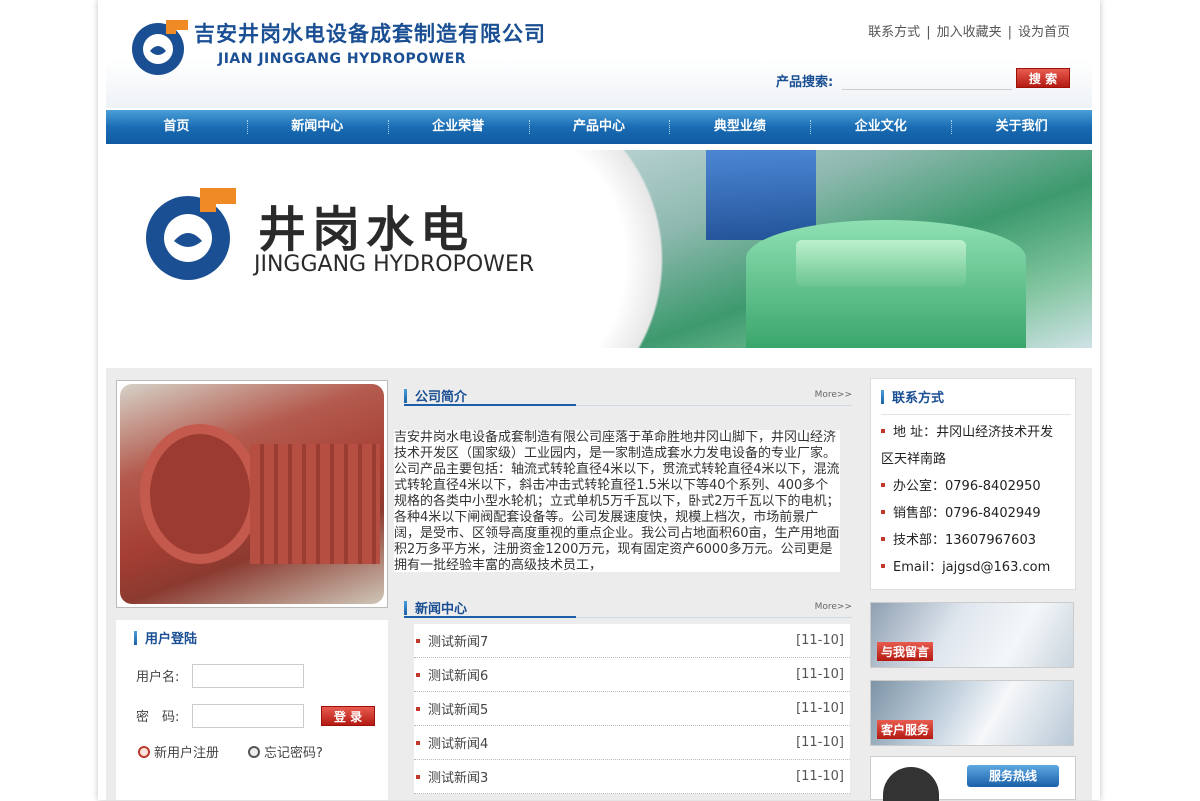  Describe the element at coordinates (435, 607) in the screenshot. I see `news-title: 新闻中心` at that location.